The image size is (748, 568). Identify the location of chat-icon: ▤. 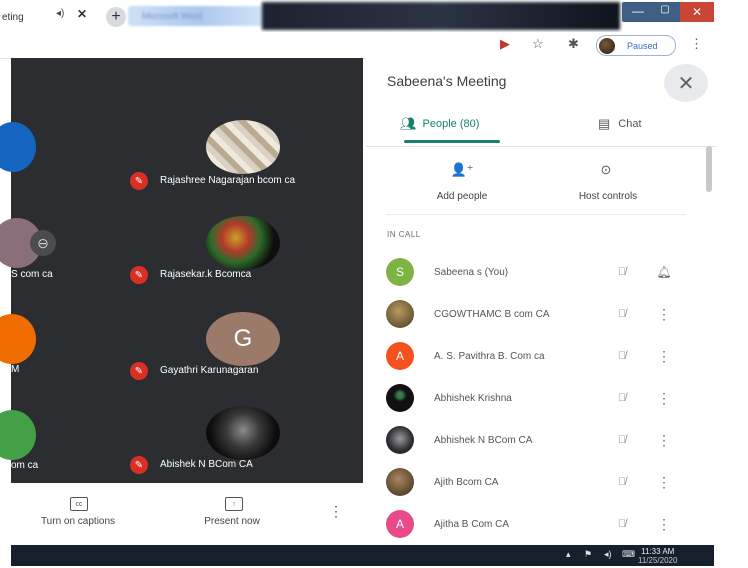
(604, 123).